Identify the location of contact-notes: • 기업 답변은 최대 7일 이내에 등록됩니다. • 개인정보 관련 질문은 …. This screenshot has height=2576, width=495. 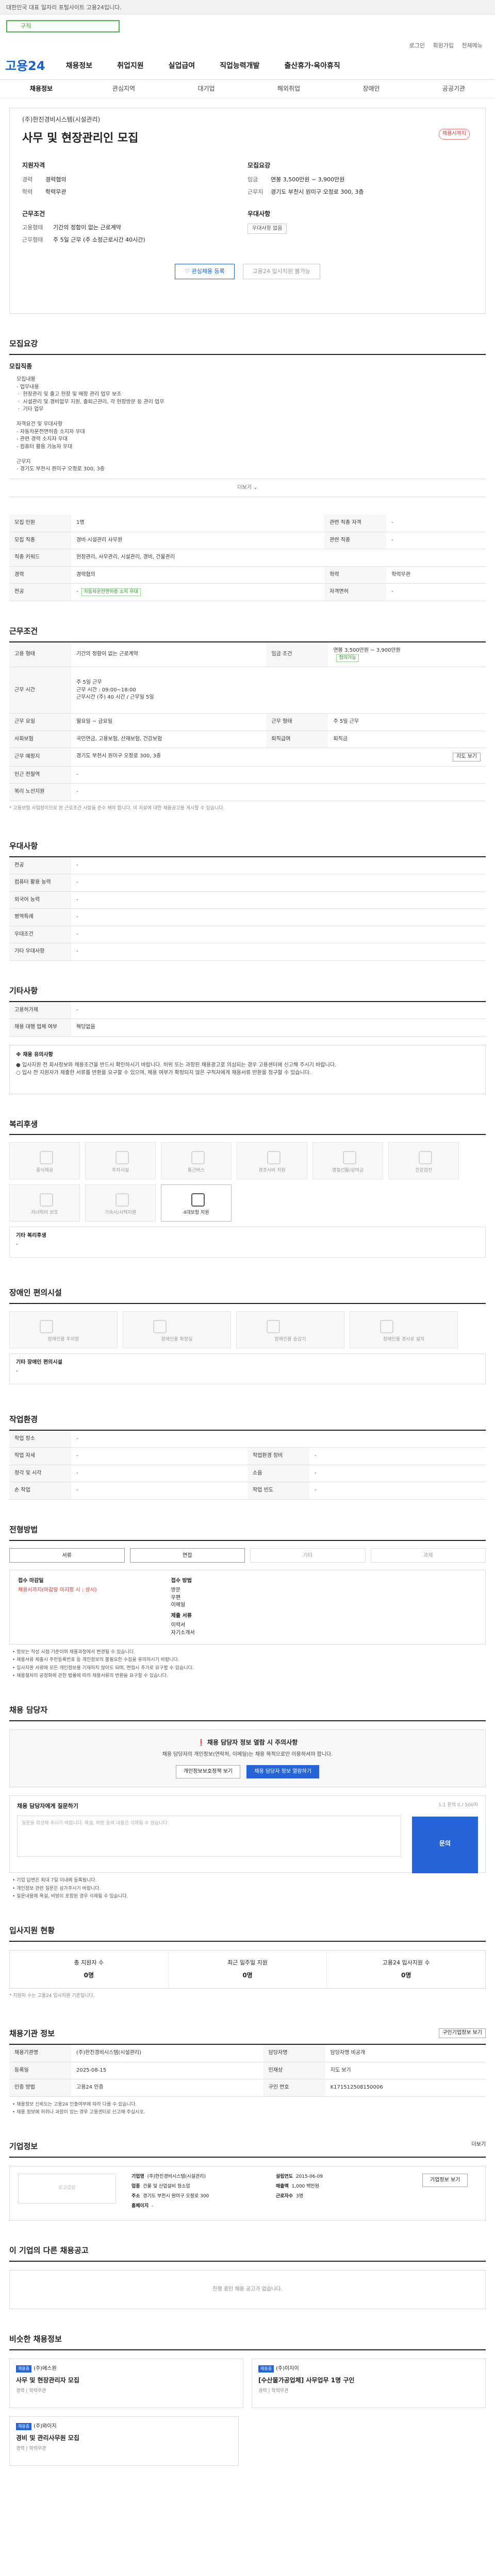
(70, 1888).